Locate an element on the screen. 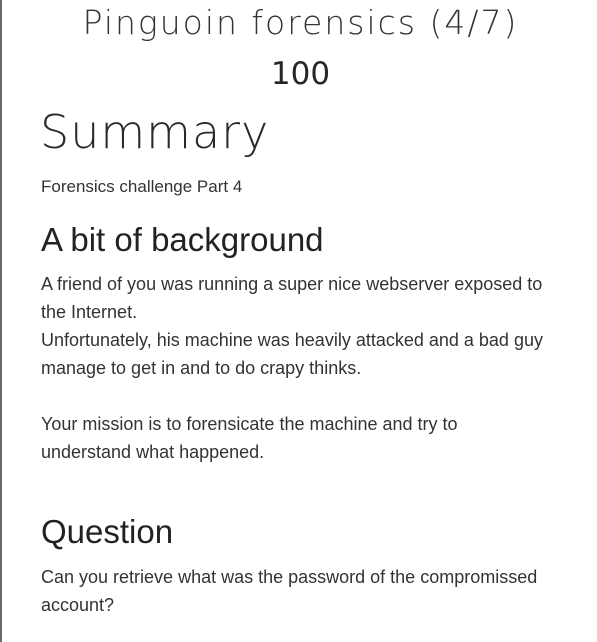 This screenshot has height=642, width=597. background-line-blank is located at coordinates (306, 396).